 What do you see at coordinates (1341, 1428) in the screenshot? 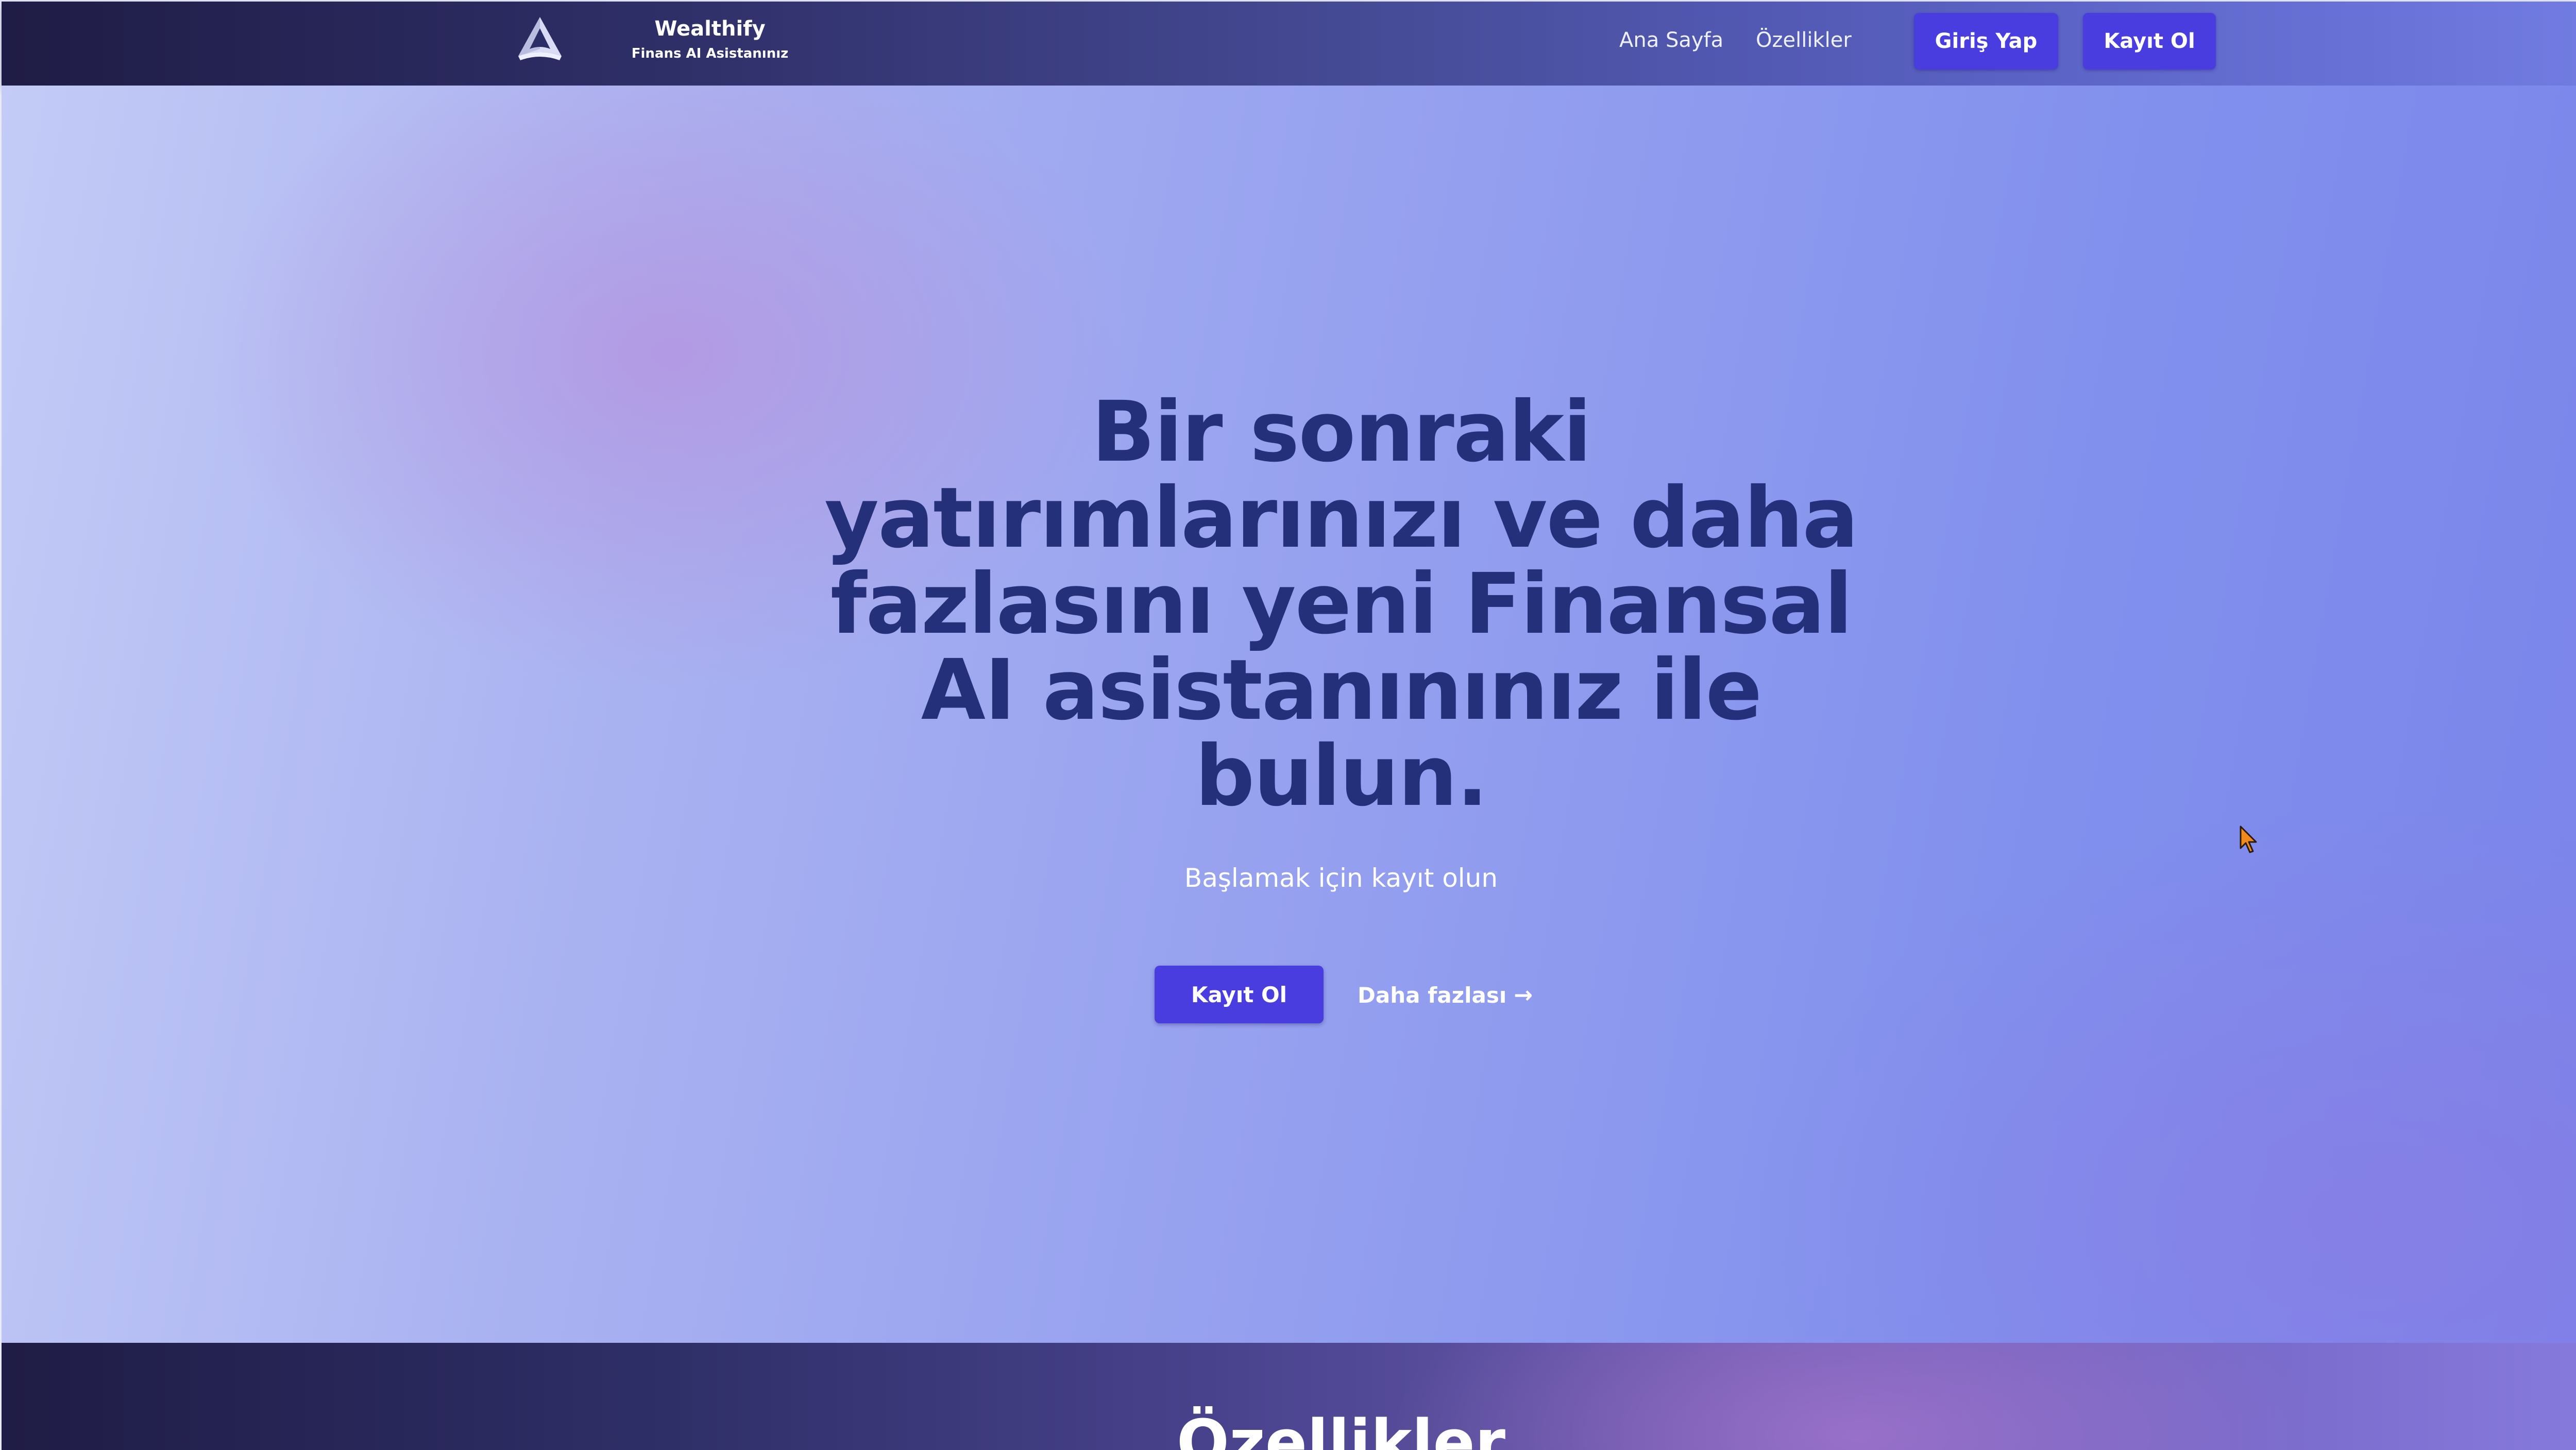
I see `features-title: Özellikler` at bounding box center [1341, 1428].